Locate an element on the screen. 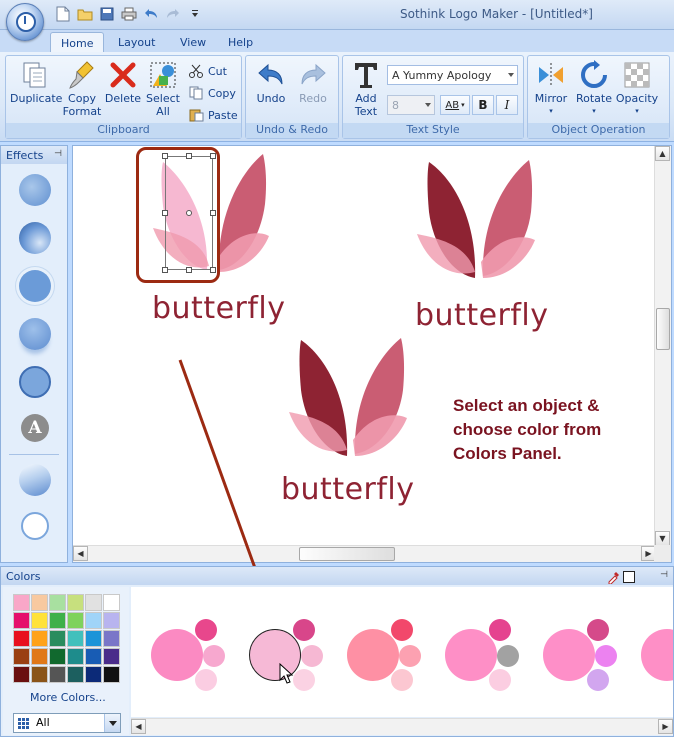 This screenshot has width=674, height=737. effect-bevel-icon is located at coordinates (35, 238).